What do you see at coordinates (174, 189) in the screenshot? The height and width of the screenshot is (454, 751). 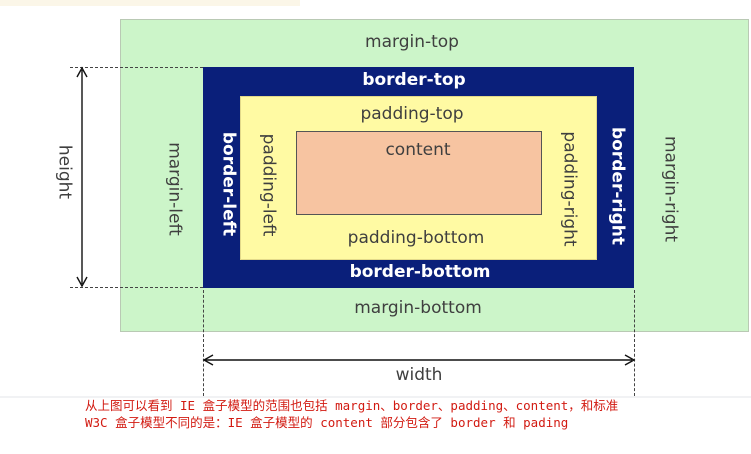 I see `margin-left-label: margin-left` at bounding box center [174, 189].